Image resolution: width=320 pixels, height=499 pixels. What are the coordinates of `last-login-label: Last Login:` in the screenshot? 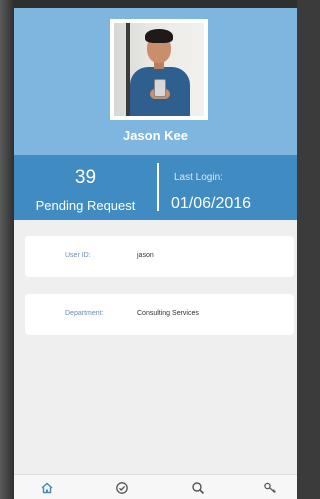 It's located at (198, 177).